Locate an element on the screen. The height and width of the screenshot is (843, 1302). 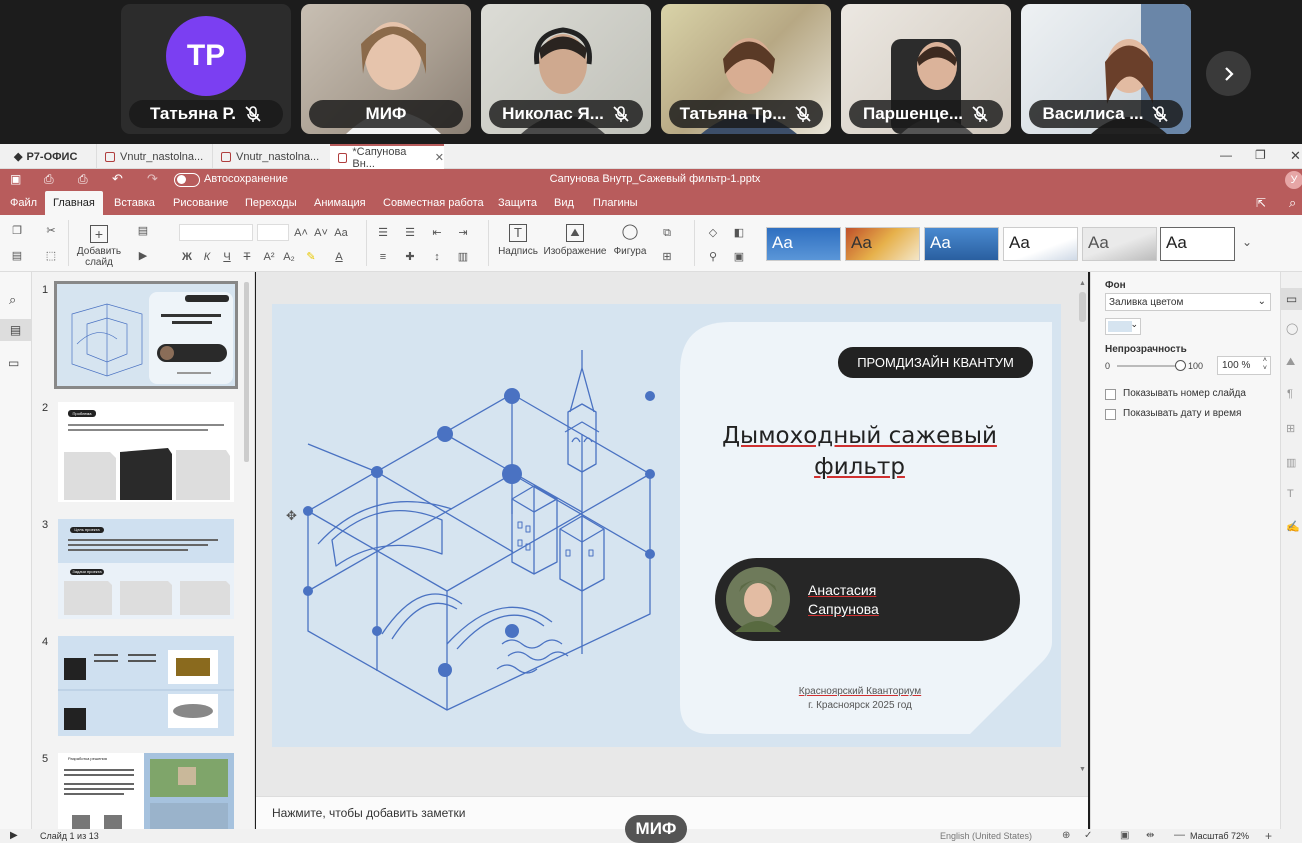
bullets-icon: ☰ is located at coordinates (383, 233).